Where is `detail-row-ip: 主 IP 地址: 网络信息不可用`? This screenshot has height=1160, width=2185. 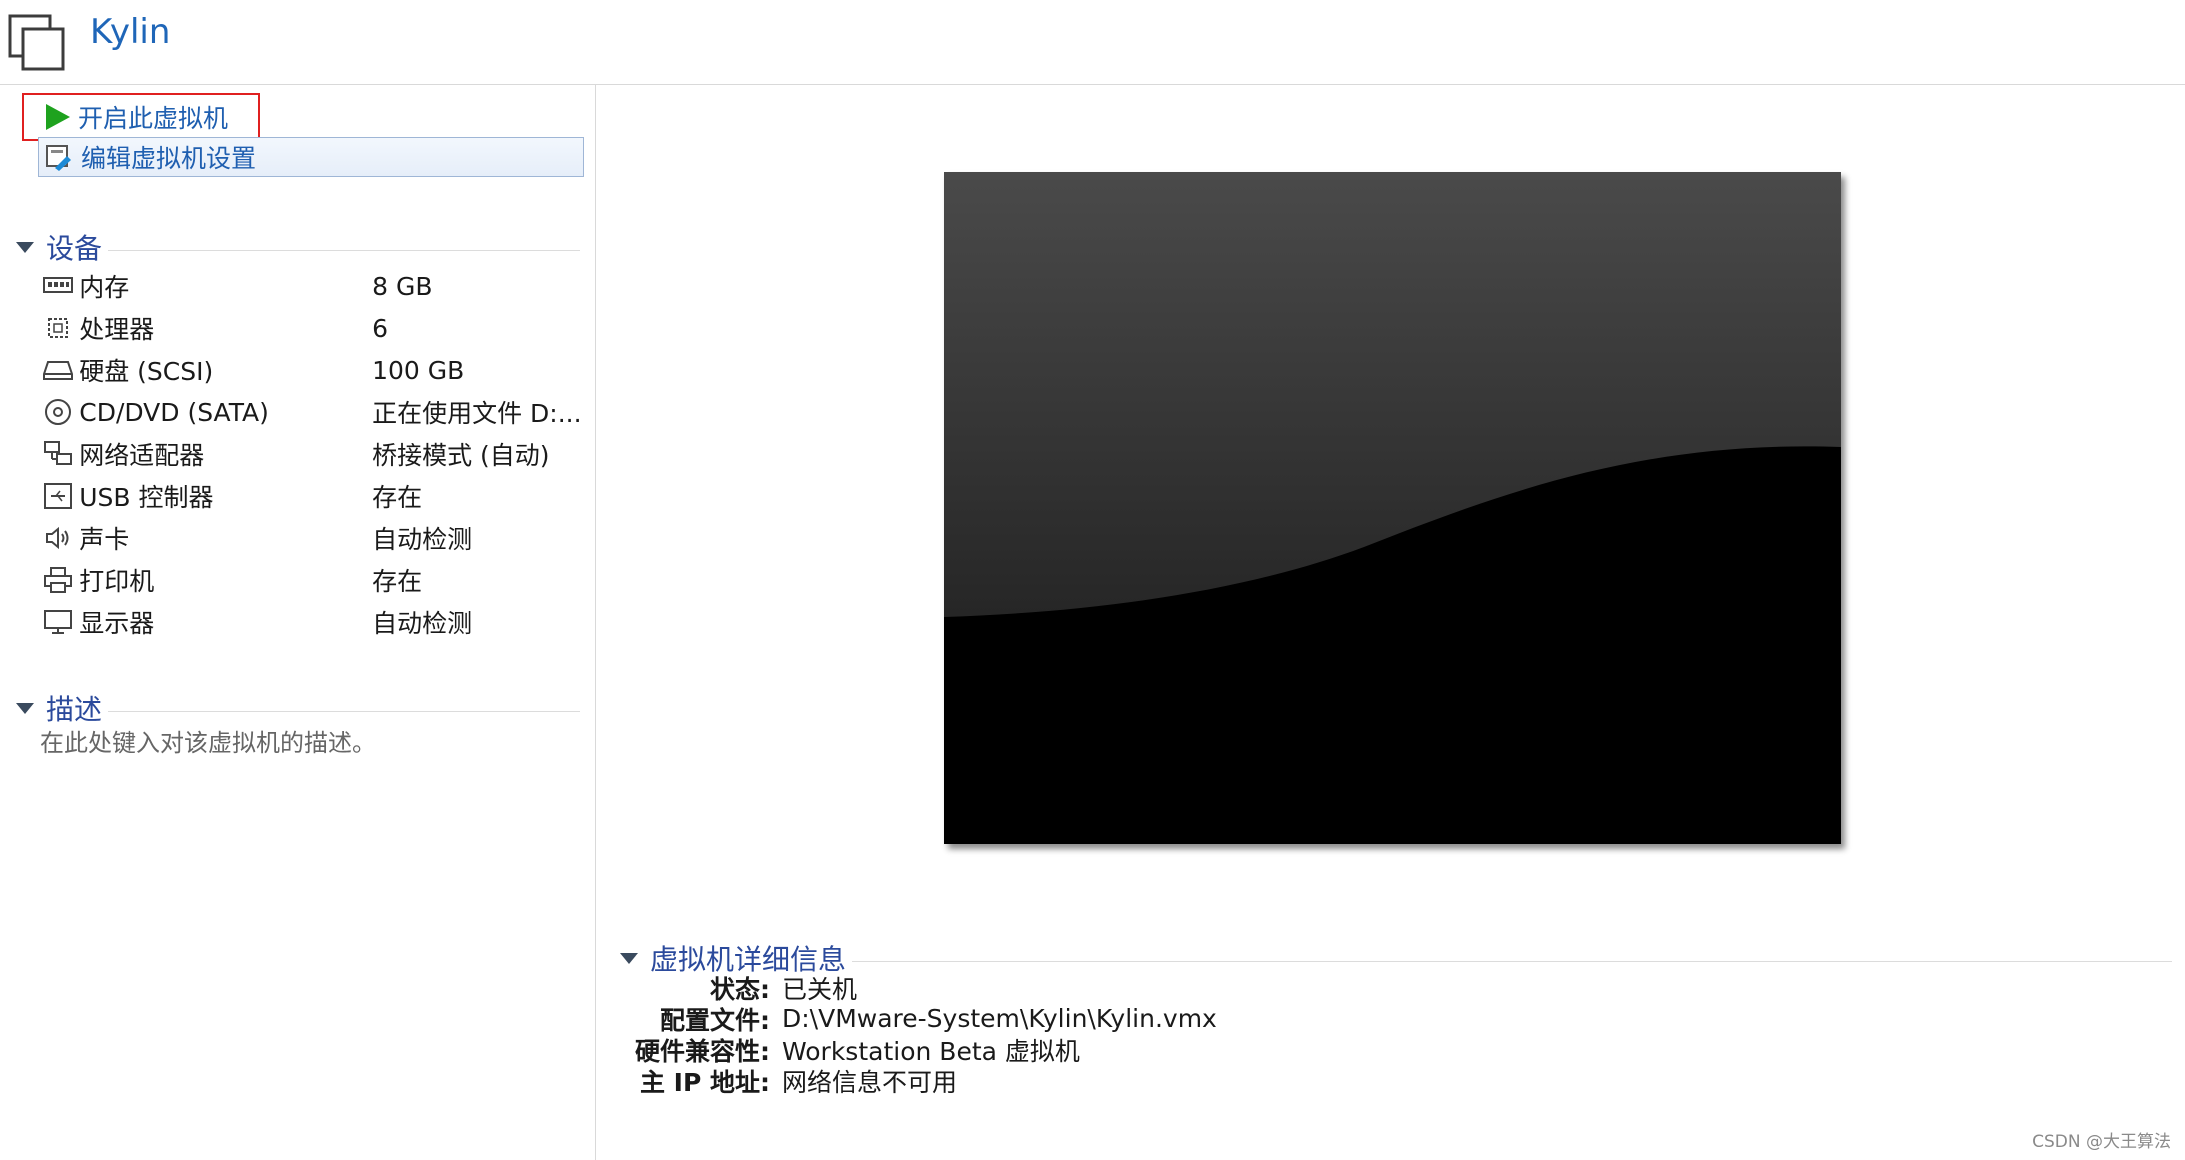 detail-row-ip: 主 IP 地址: 网络信息不可用 is located at coordinates (1070, 1081).